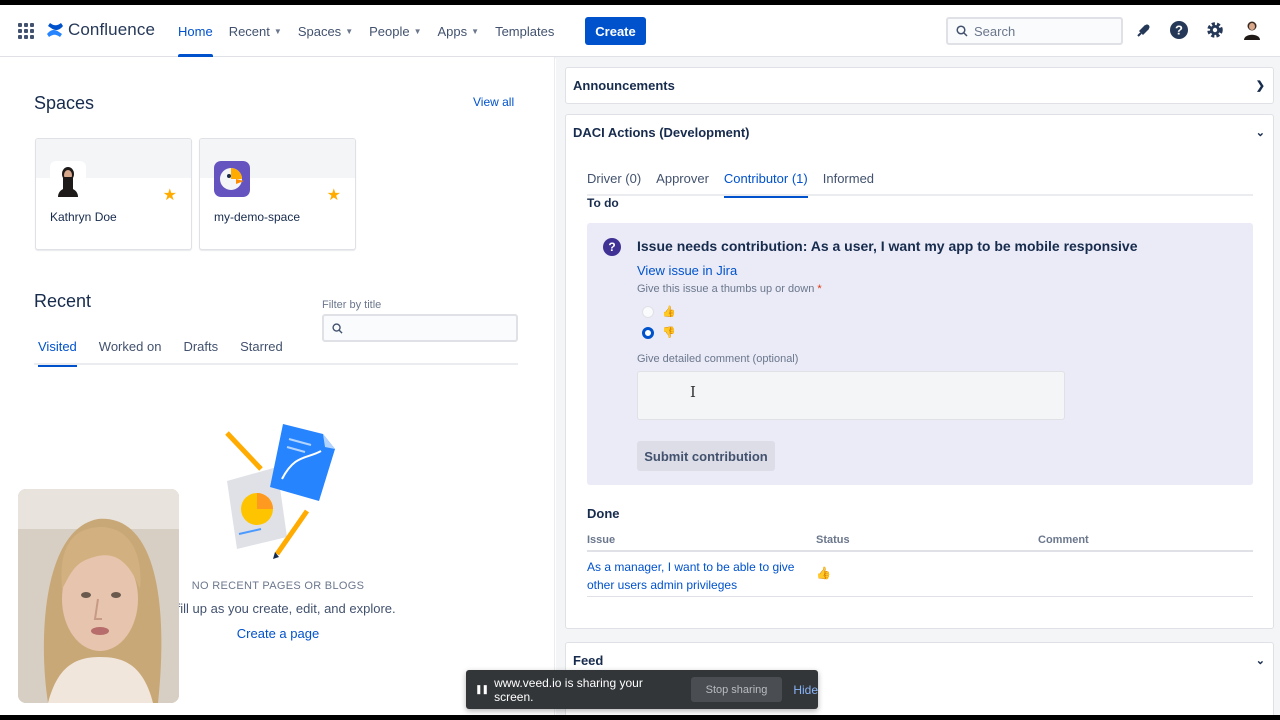 Image resolution: width=1280 pixels, height=720 pixels. I want to click on create-button: Create, so click(615, 31).